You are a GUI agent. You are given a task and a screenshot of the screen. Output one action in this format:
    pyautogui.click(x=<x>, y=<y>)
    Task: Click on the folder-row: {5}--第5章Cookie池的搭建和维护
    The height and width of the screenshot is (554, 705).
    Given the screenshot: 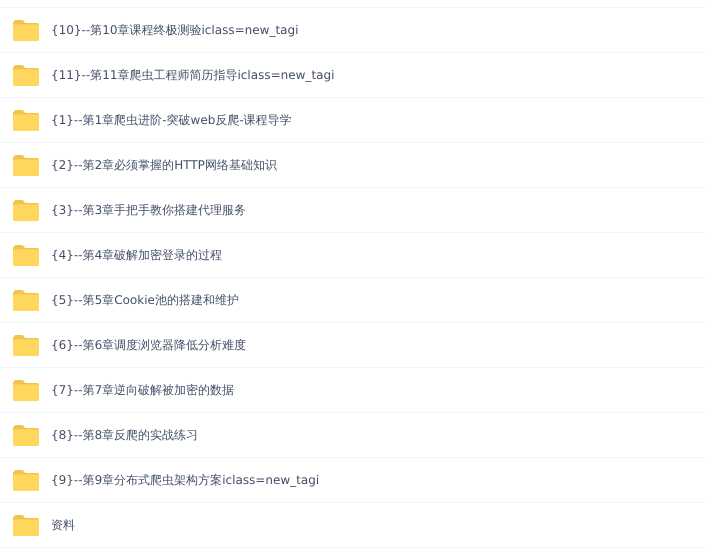 What is the action you would take?
    pyautogui.click(x=352, y=300)
    